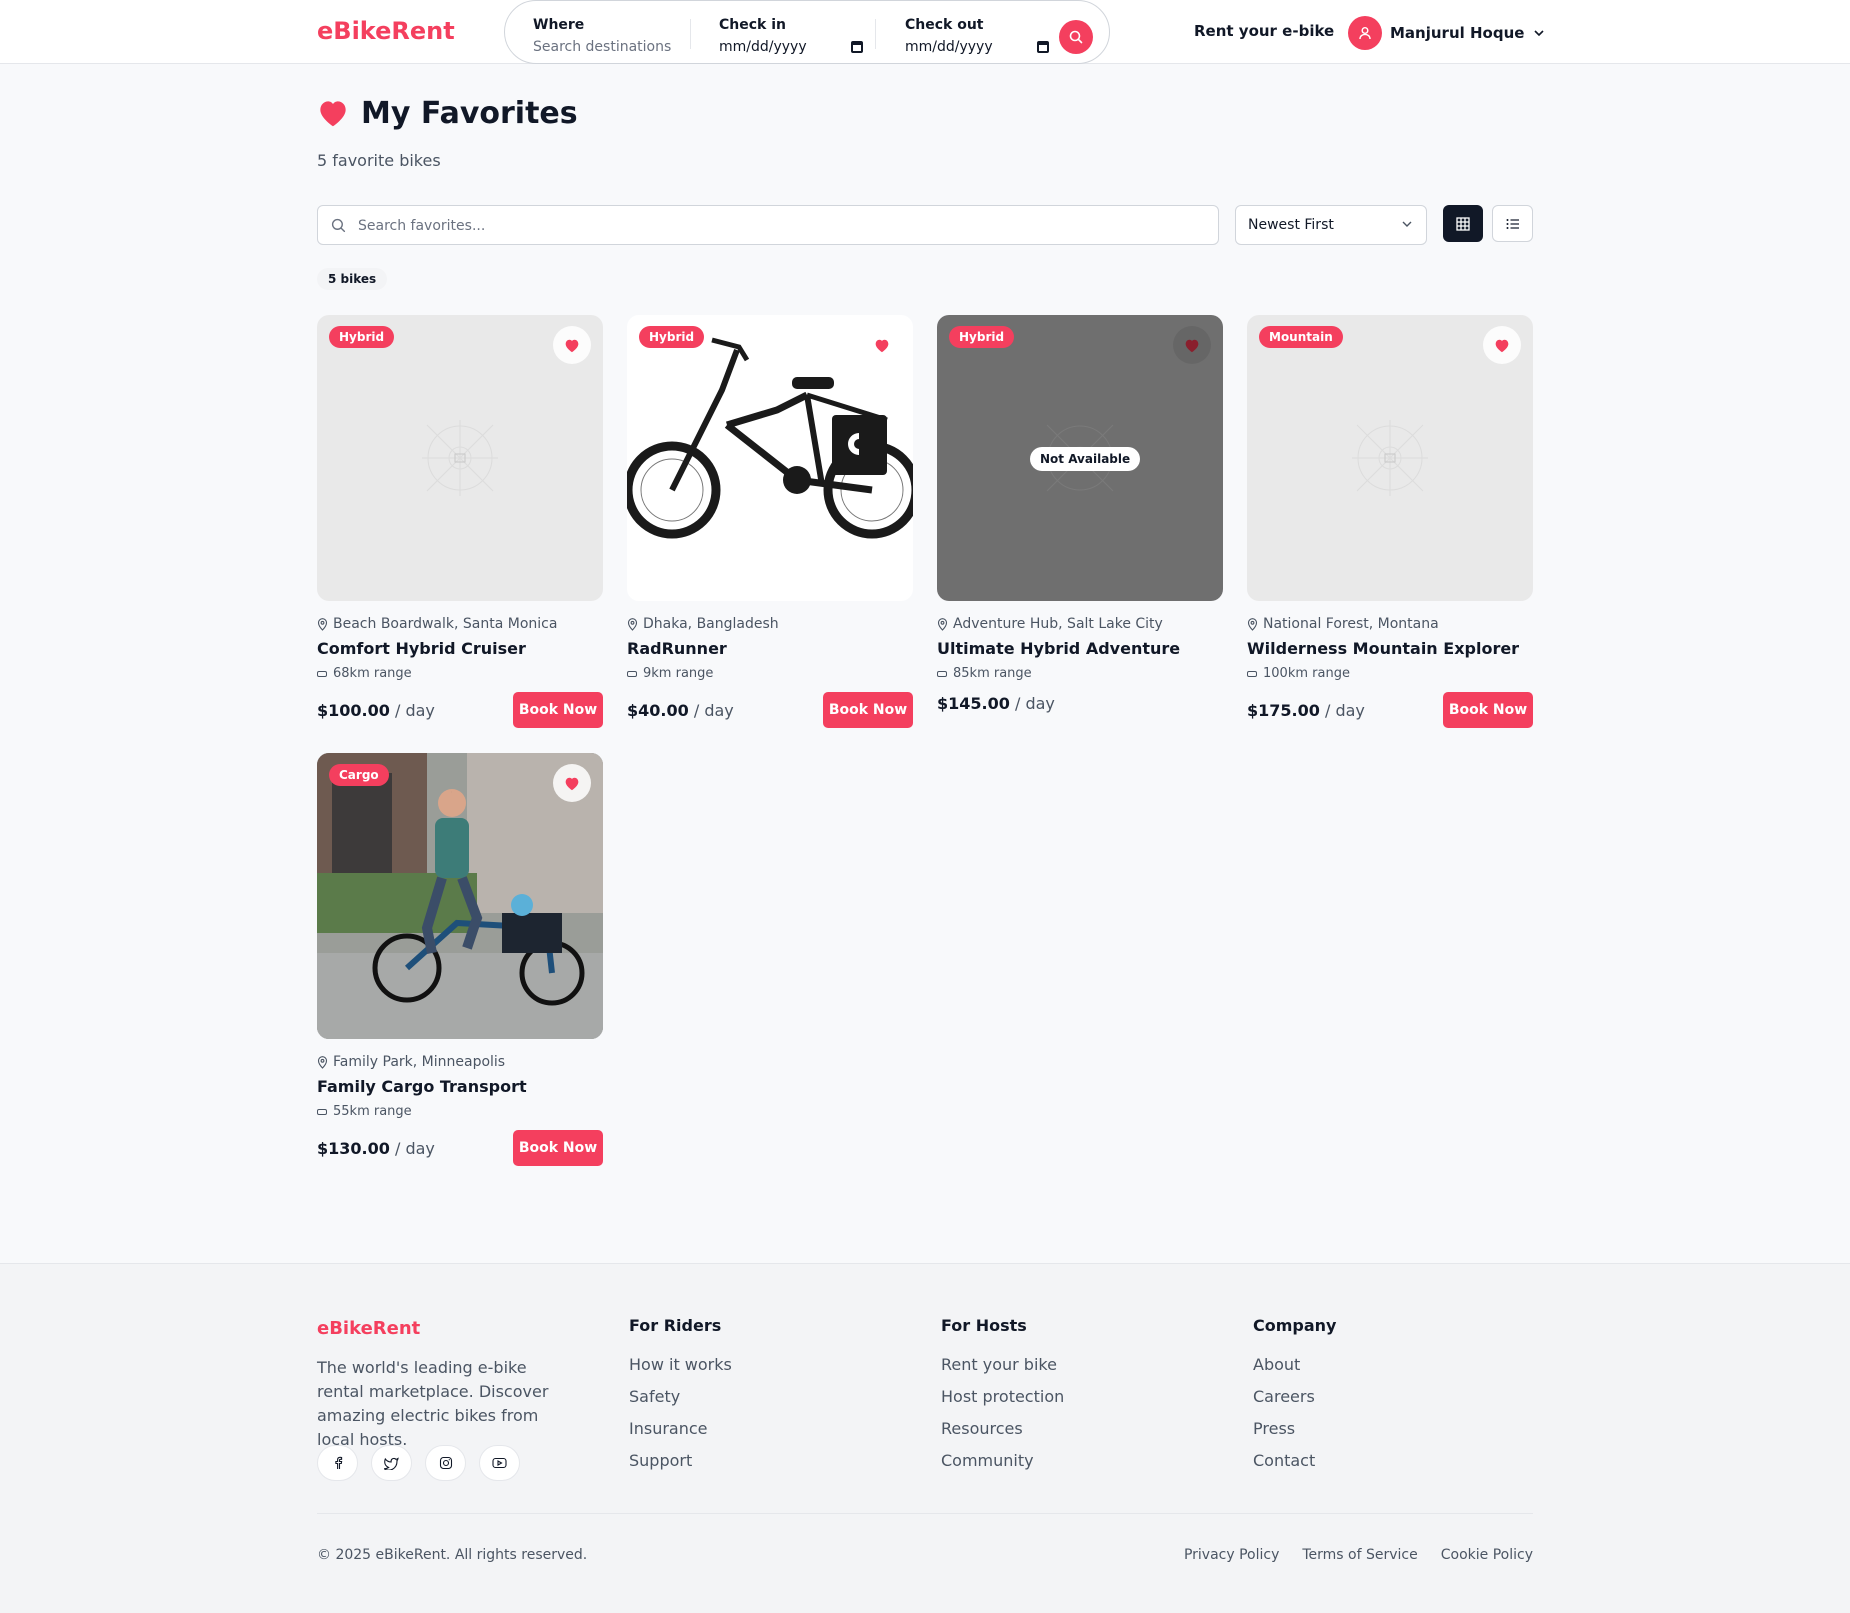 The width and height of the screenshot is (1850, 1613). I want to click on footer-link: Host protection, so click(1002, 1396).